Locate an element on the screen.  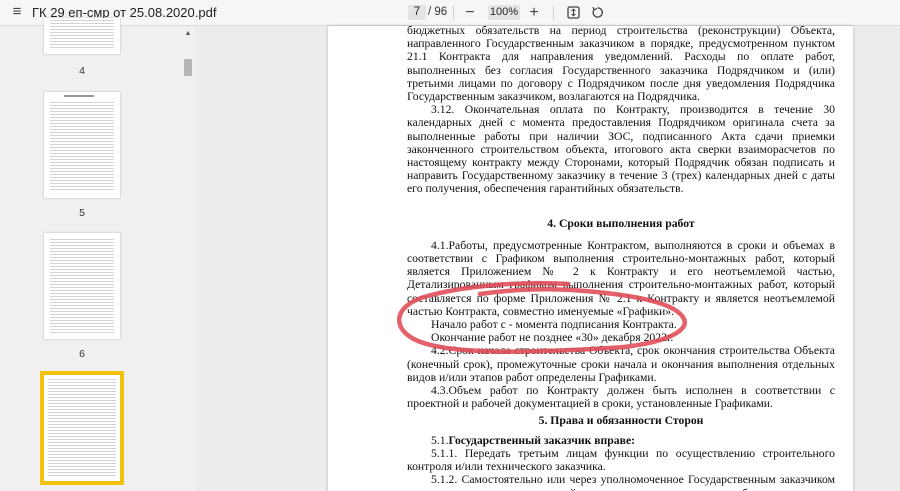
zoom-level-input: 100% is located at coordinates (504, 12).